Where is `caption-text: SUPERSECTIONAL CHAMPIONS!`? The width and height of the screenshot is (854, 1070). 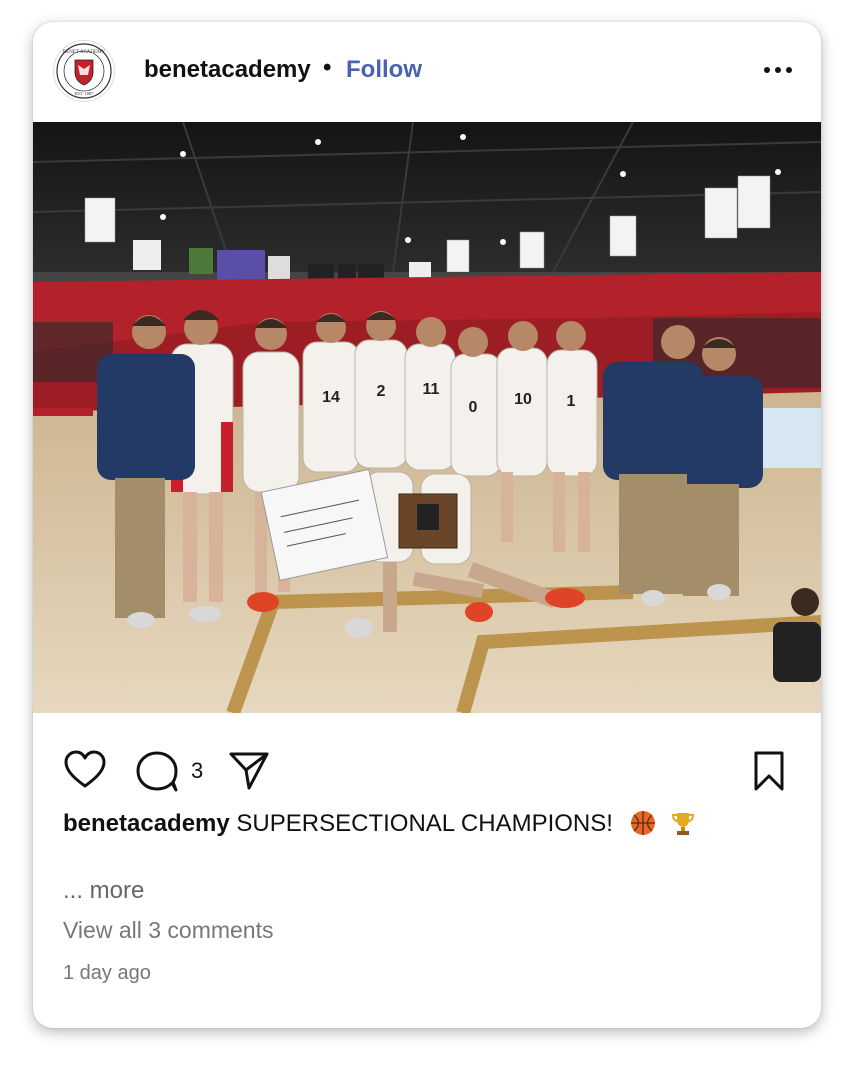 caption-text: SUPERSECTIONAL CHAMPIONS! is located at coordinates (424, 823).